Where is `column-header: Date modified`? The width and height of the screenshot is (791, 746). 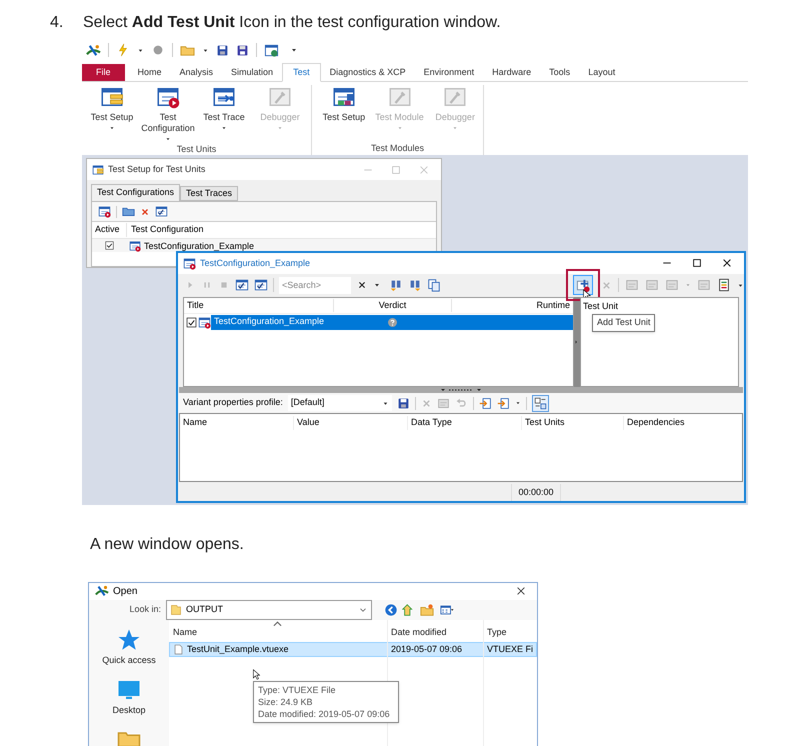
column-header: Date modified is located at coordinates (435, 632).